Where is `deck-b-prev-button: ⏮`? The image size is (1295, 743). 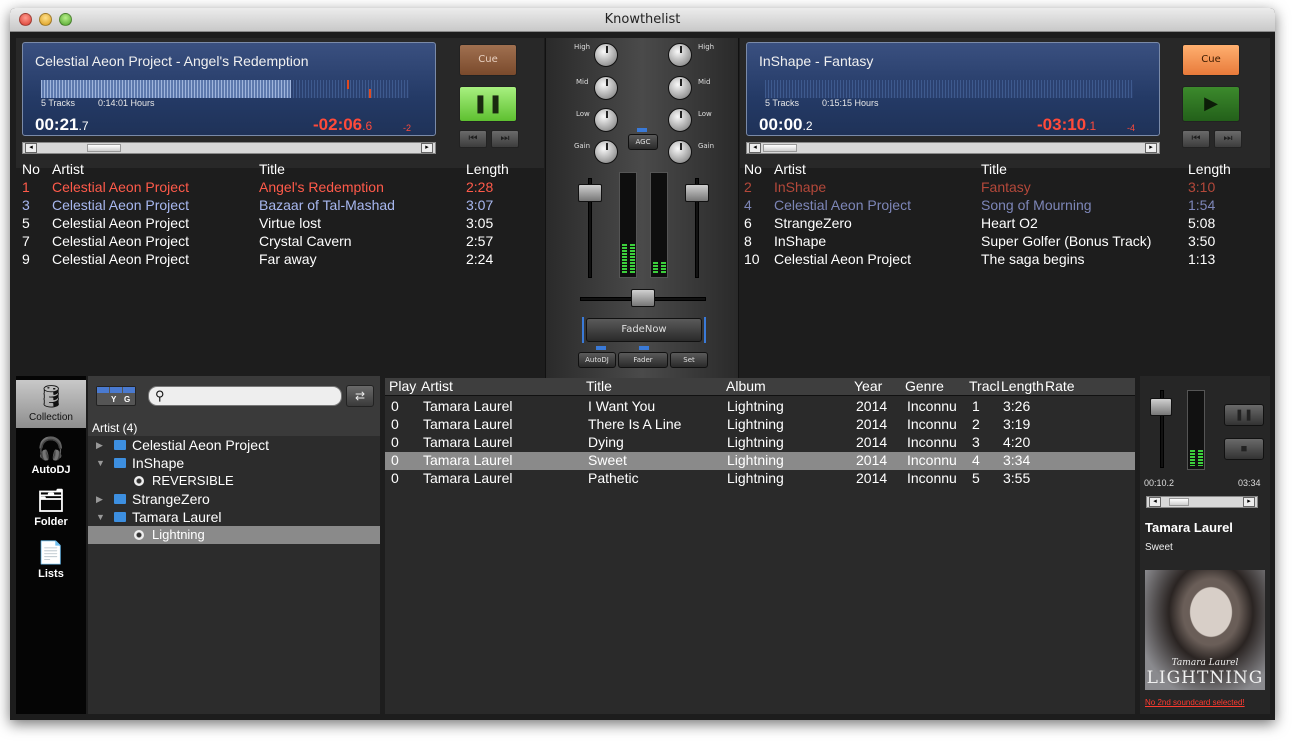
deck-b-prev-button: ⏮ is located at coordinates (1196, 139).